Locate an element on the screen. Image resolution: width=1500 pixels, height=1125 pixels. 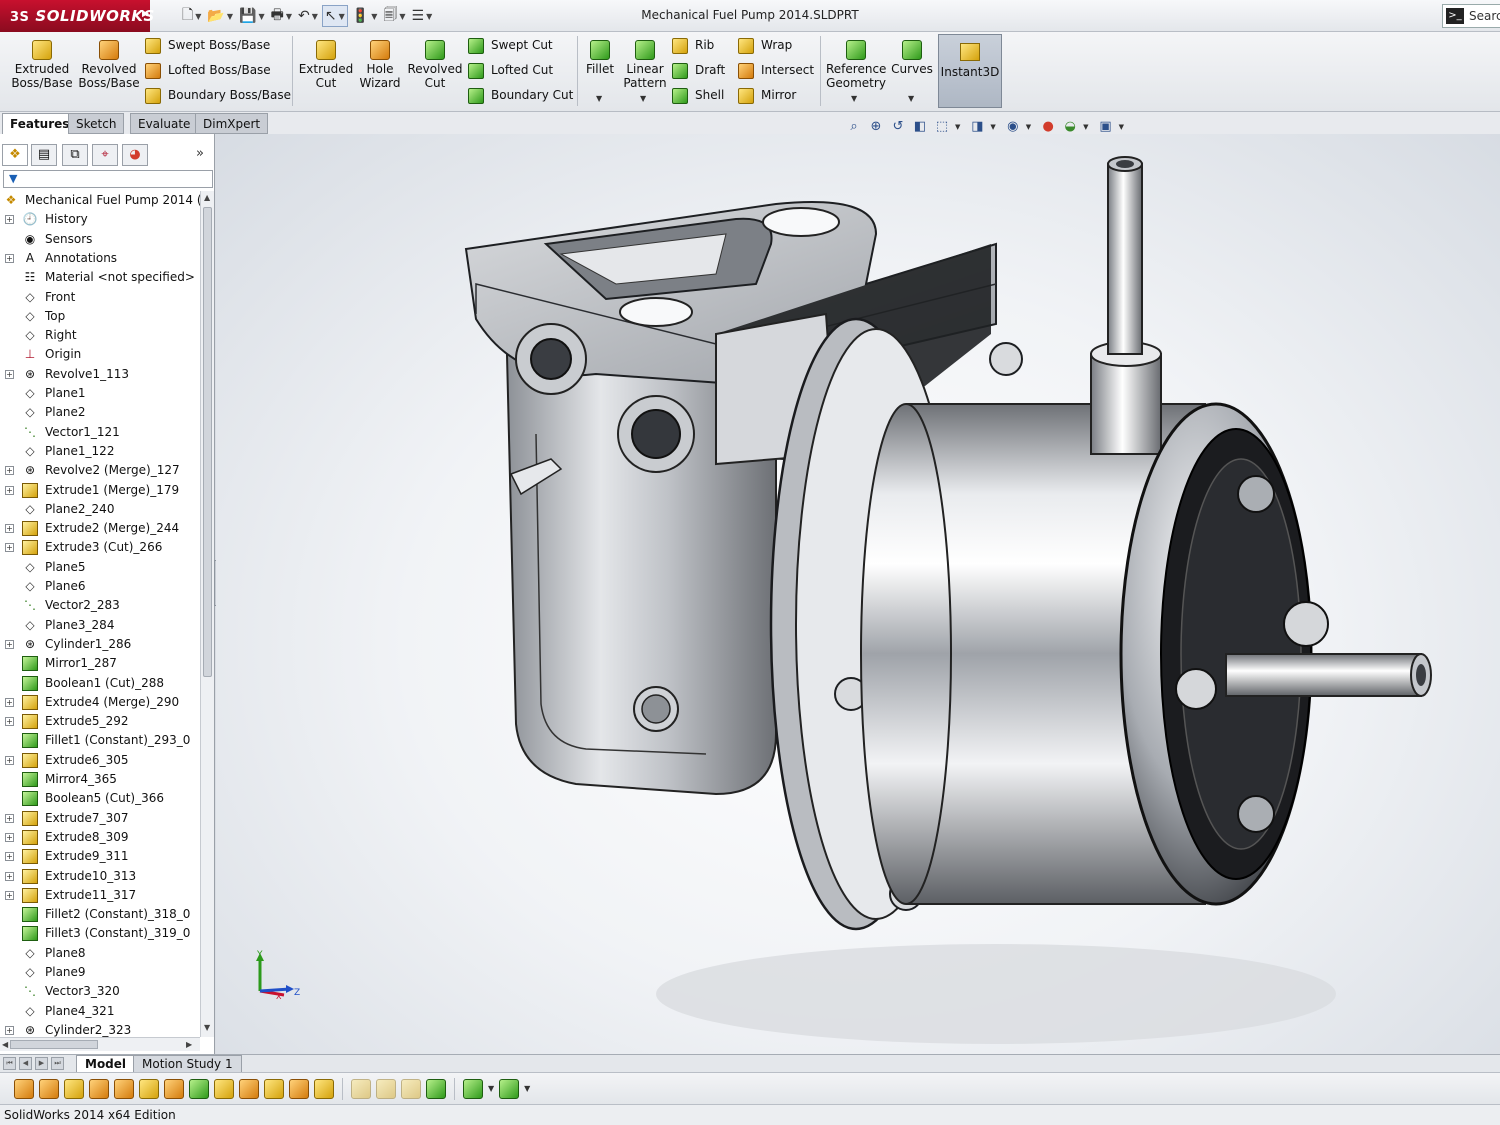
tree-item: ◇ Plane6 is located at coordinates (100, 586).